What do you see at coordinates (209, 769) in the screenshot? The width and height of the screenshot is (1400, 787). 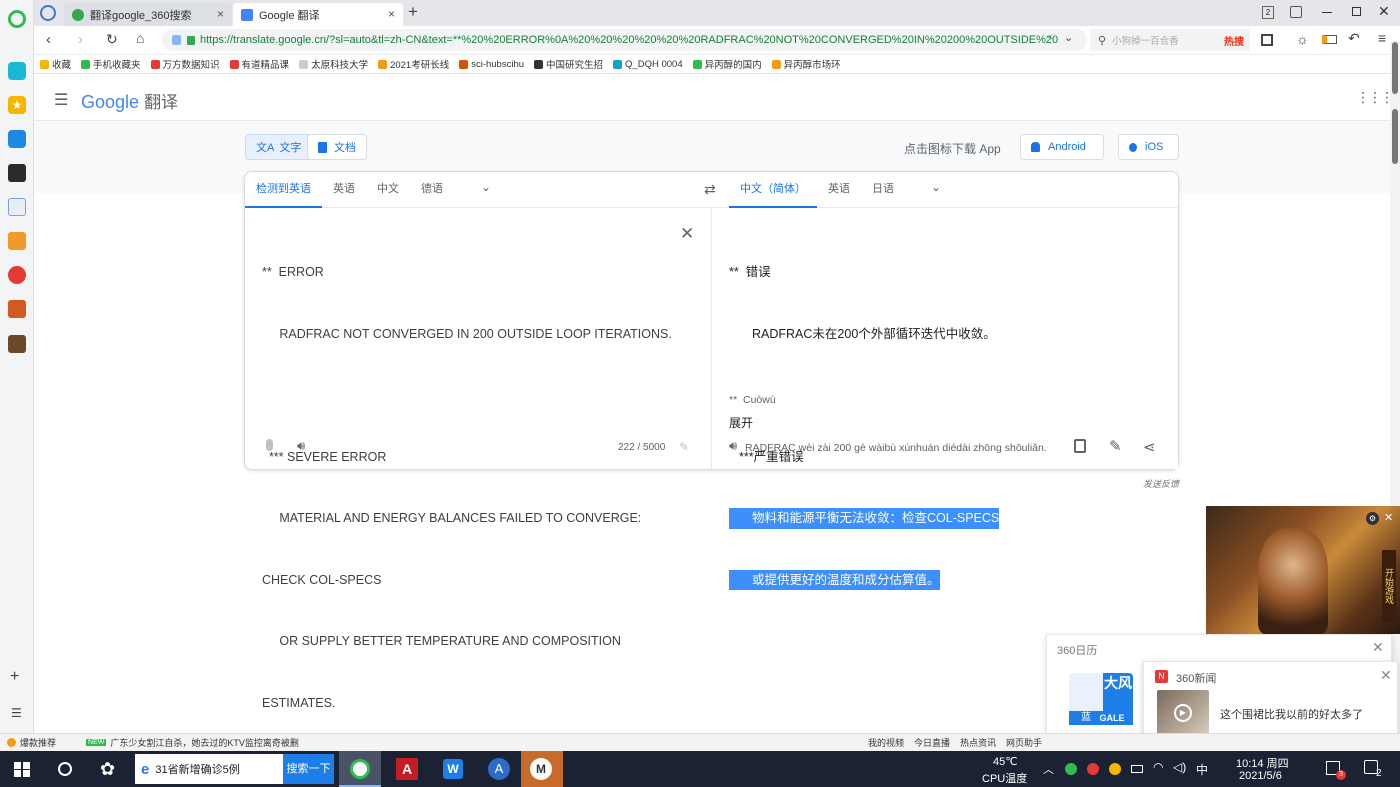 I see `taskbar-search-box: e 31省新增确诊5例` at bounding box center [209, 769].